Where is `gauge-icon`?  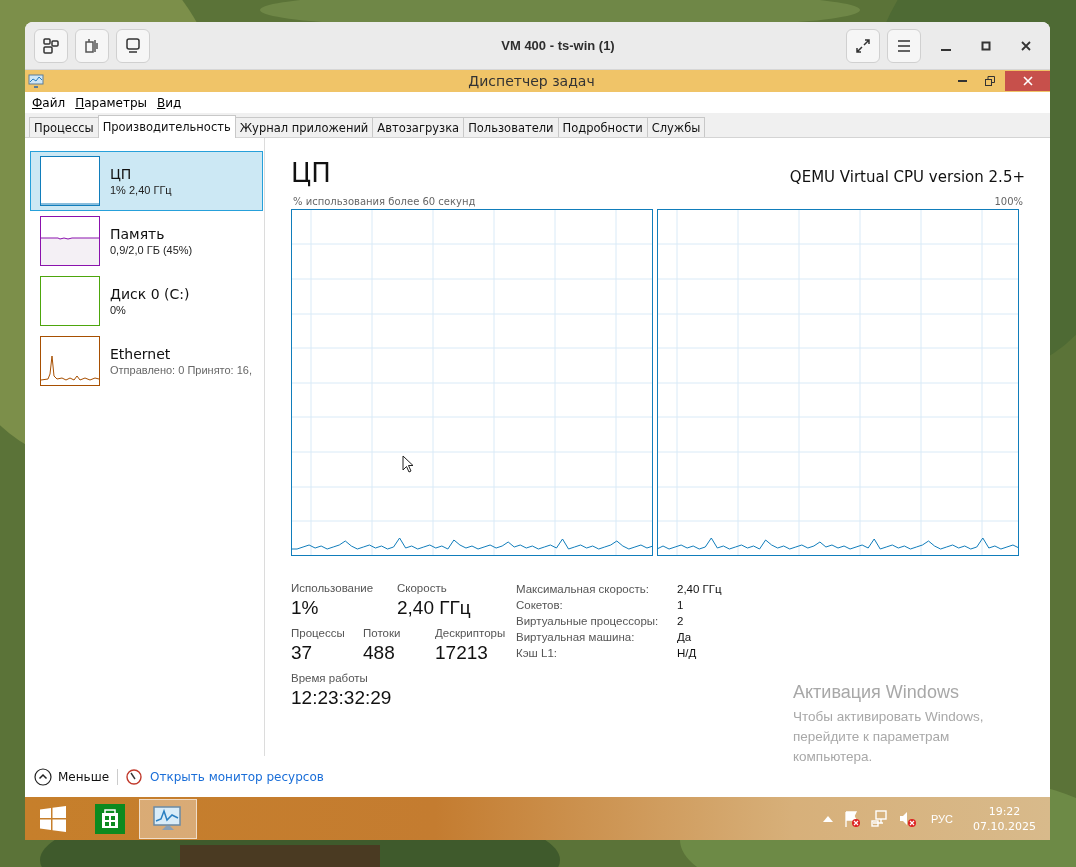 gauge-icon is located at coordinates (134, 777).